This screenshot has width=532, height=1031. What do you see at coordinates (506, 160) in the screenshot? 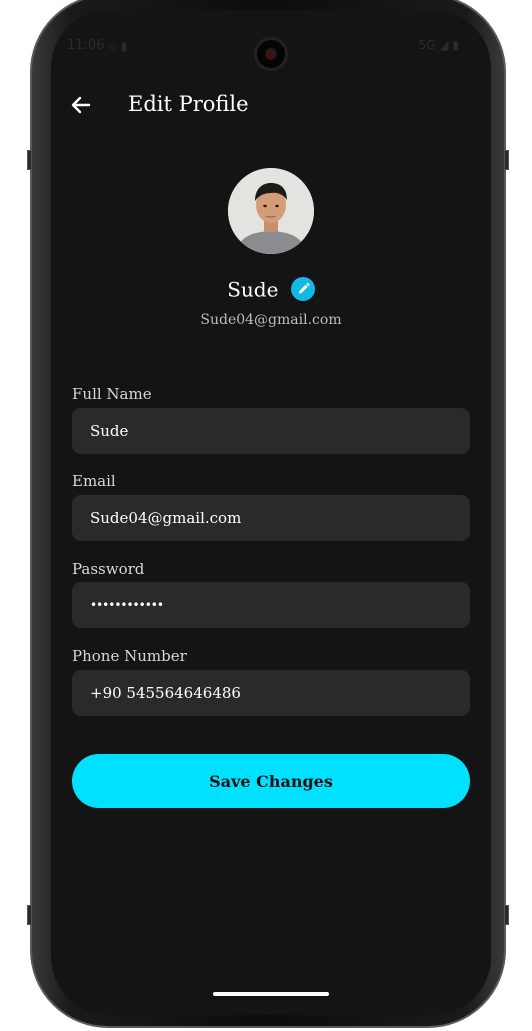
I see `side-button-right-top` at bounding box center [506, 160].